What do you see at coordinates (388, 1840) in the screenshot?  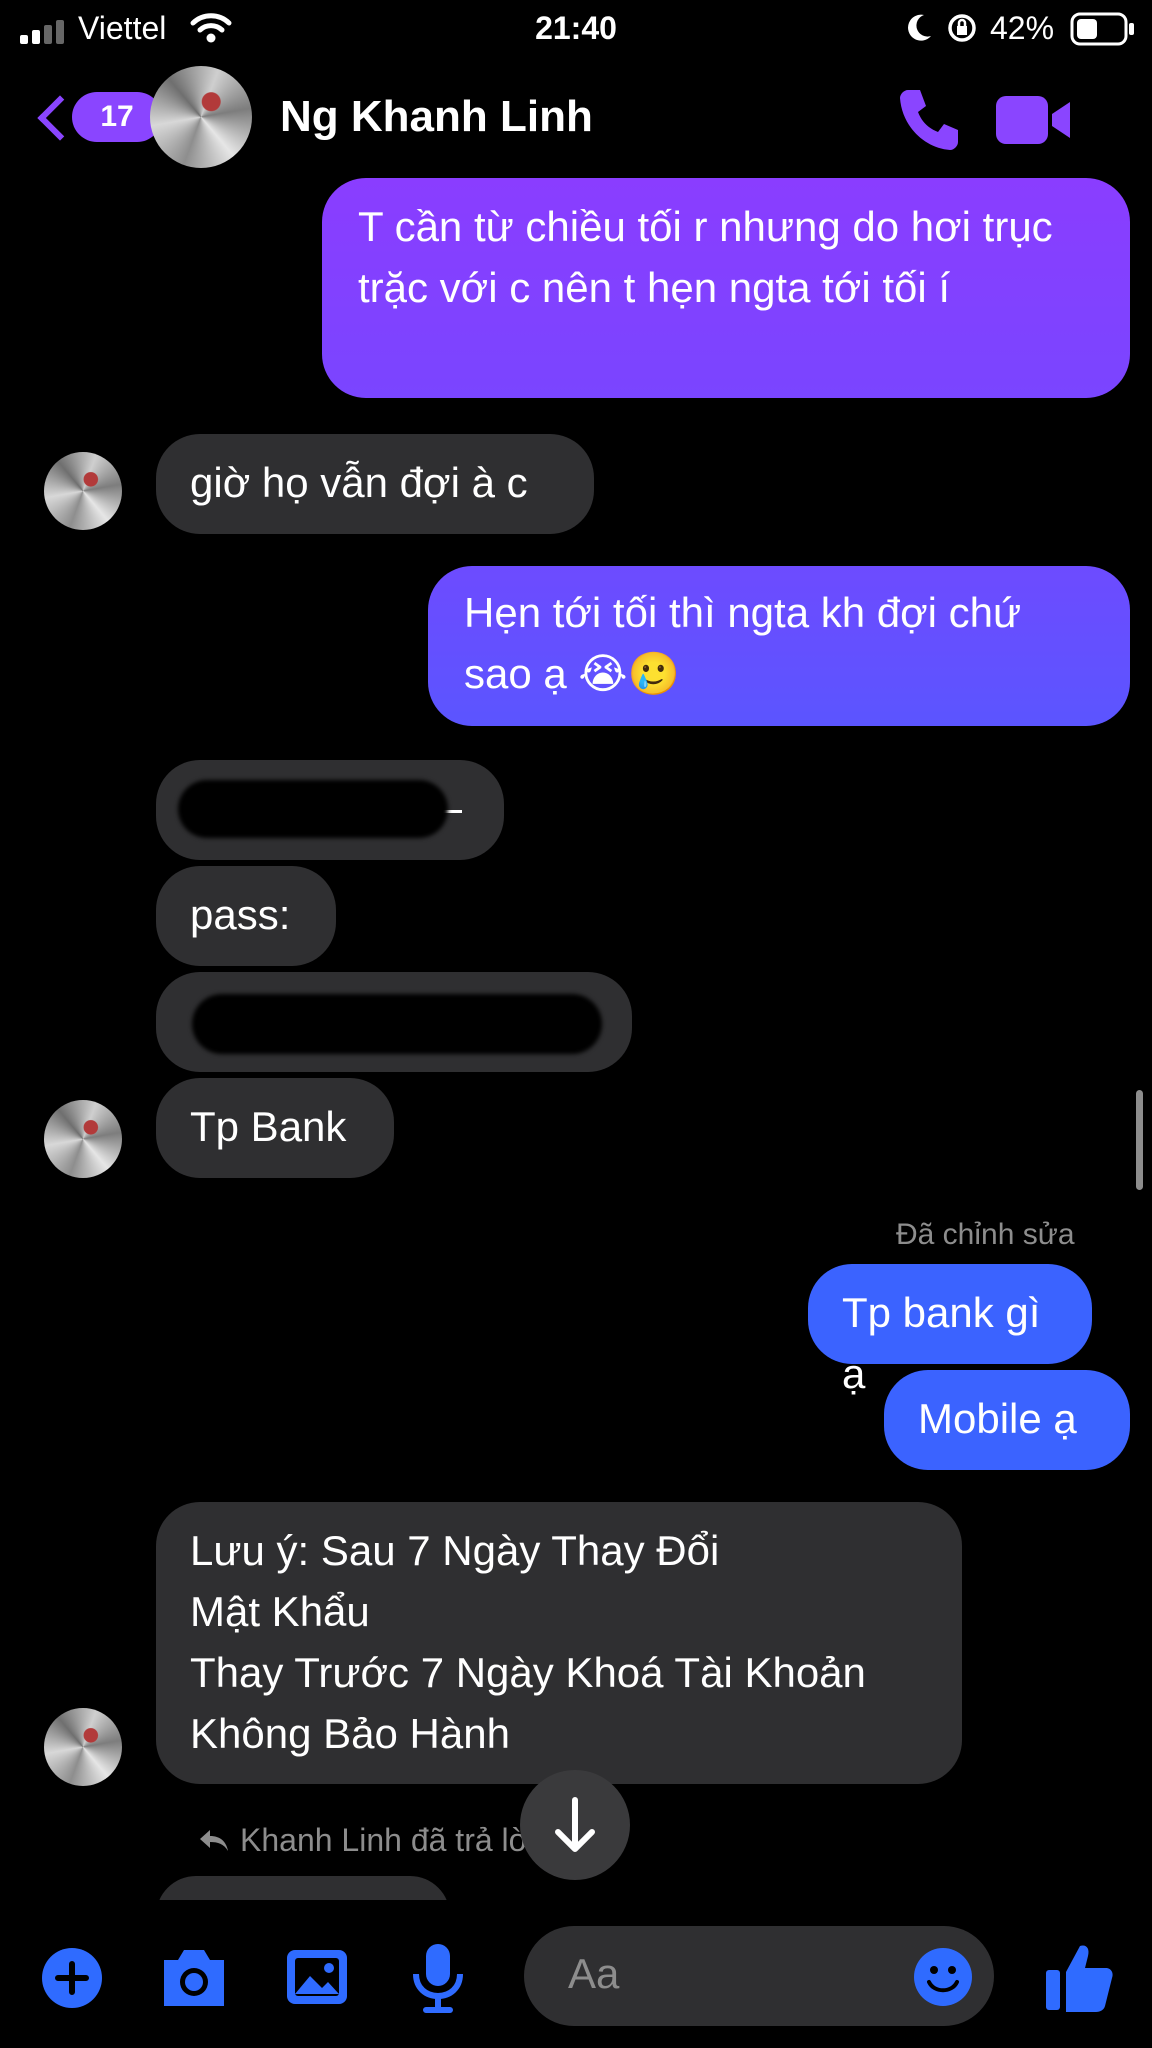 I see `reply-note: Khanh Linh đã trả lời` at bounding box center [388, 1840].